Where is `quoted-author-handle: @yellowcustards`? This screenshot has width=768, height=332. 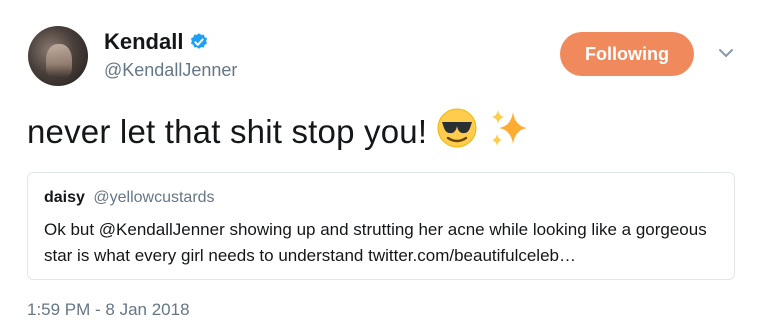
quoted-author-handle: @yellowcustards is located at coordinates (154, 197).